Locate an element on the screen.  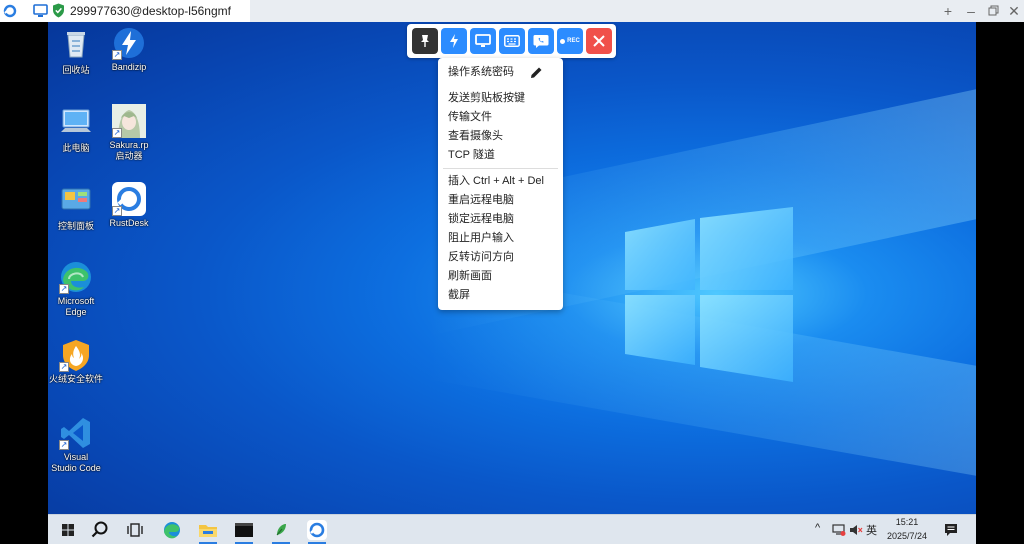
close-icon is located at coordinates (599, 41).